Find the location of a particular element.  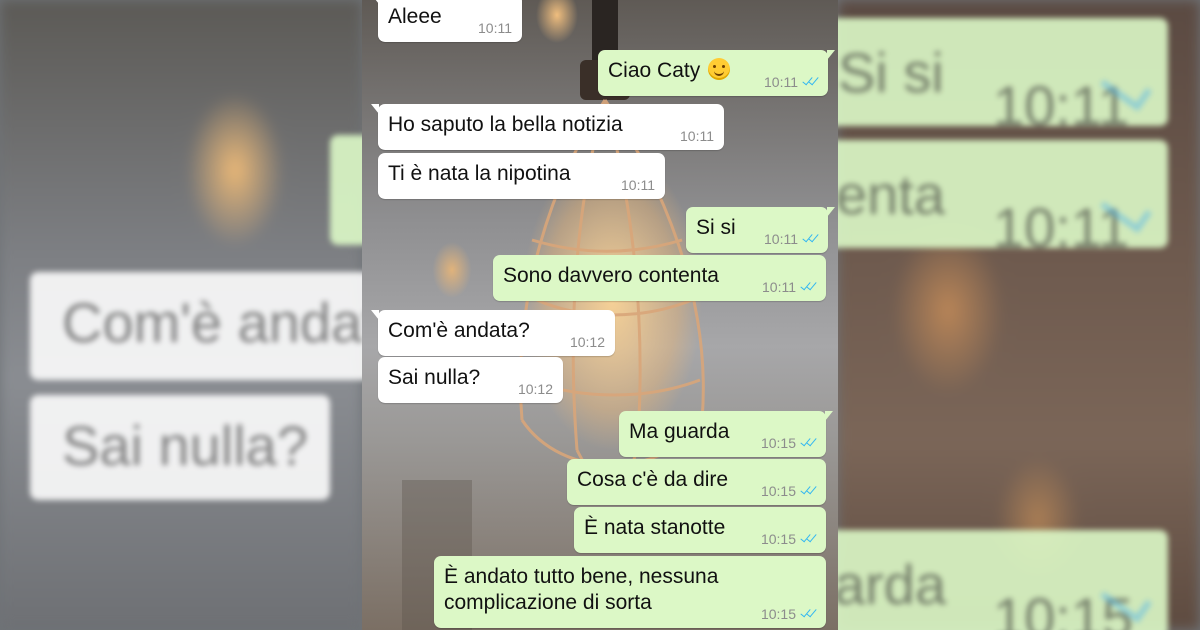

message-text: Ciao Caty is located at coordinates (669, 71).